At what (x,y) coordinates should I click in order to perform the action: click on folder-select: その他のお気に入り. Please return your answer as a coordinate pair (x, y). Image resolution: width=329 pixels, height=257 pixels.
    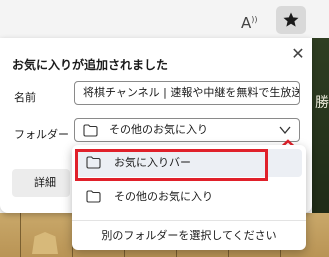
    Looking at the image, I should click on (187, 130).